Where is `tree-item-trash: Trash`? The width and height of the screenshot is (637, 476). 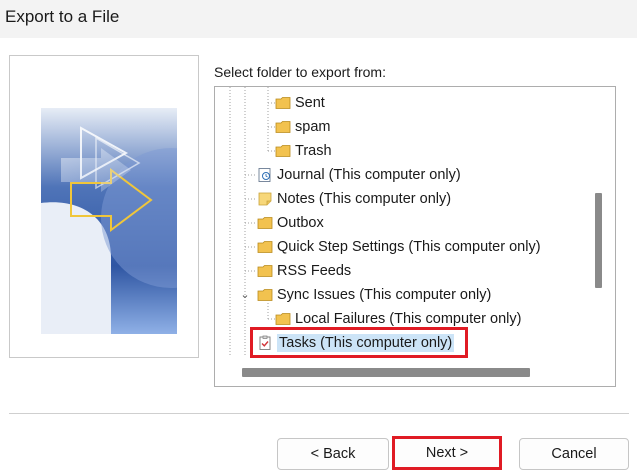 tree-item-trash: Trash is located at coordinates (303, 151).